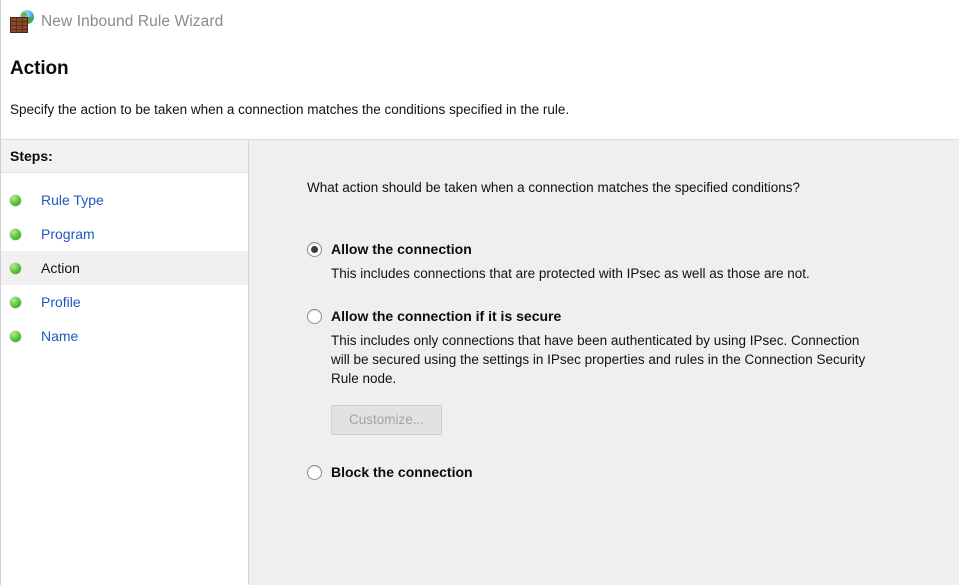 This screenshot has width=959, height=585. I want to click on sidebar-item-label: Program, so click(68, 234).